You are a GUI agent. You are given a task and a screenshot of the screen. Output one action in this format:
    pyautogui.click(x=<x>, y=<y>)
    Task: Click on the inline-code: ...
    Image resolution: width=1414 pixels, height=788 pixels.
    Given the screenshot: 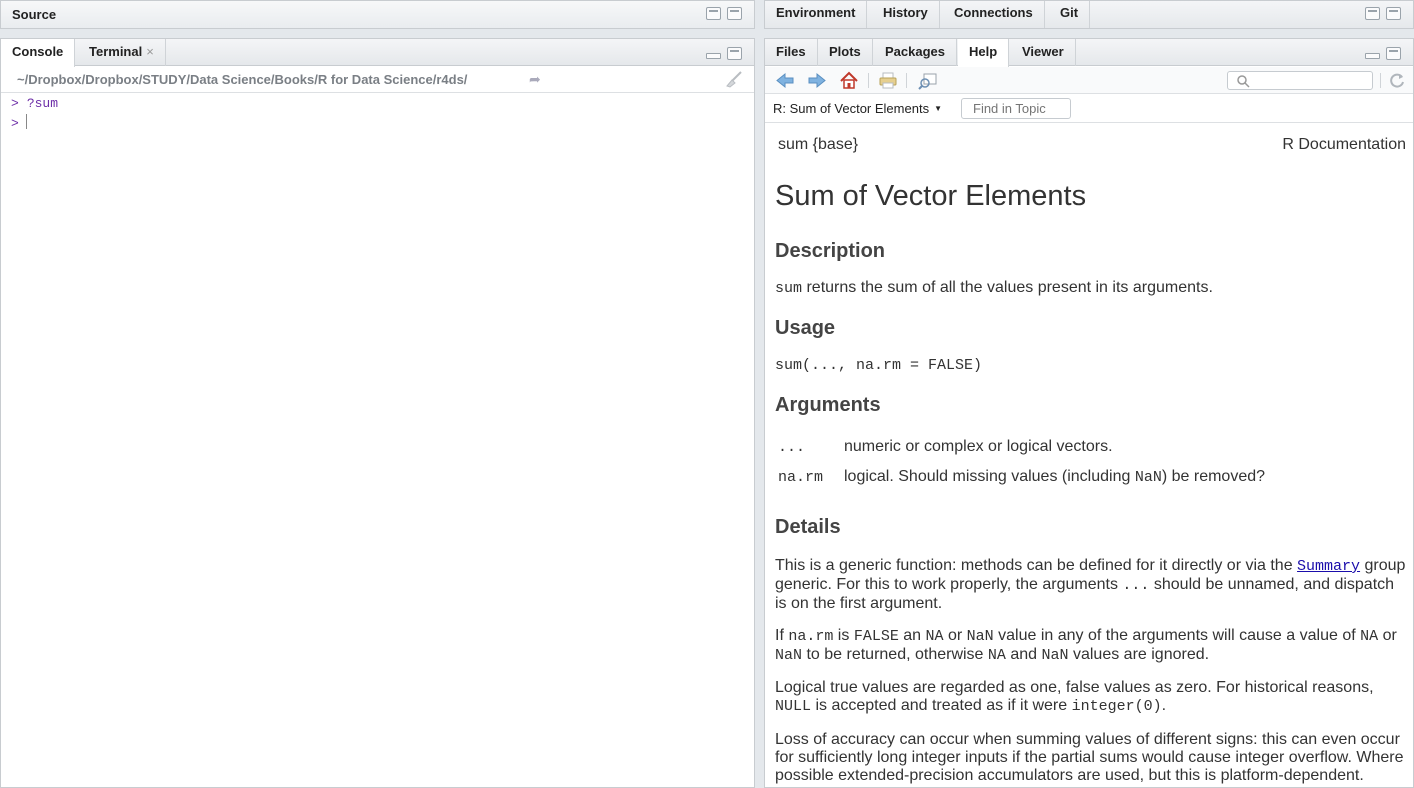 What is the action you would take?
    pyautogui.click(x=1136, y=585)
    